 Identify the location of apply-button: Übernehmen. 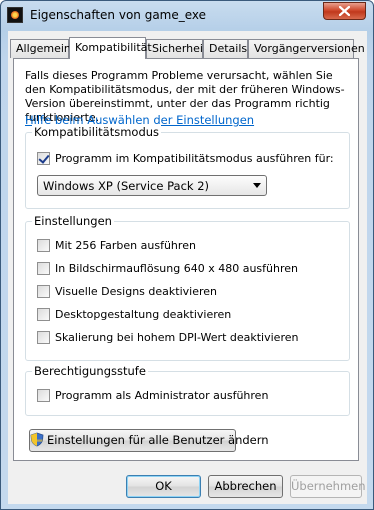
(328, 486).